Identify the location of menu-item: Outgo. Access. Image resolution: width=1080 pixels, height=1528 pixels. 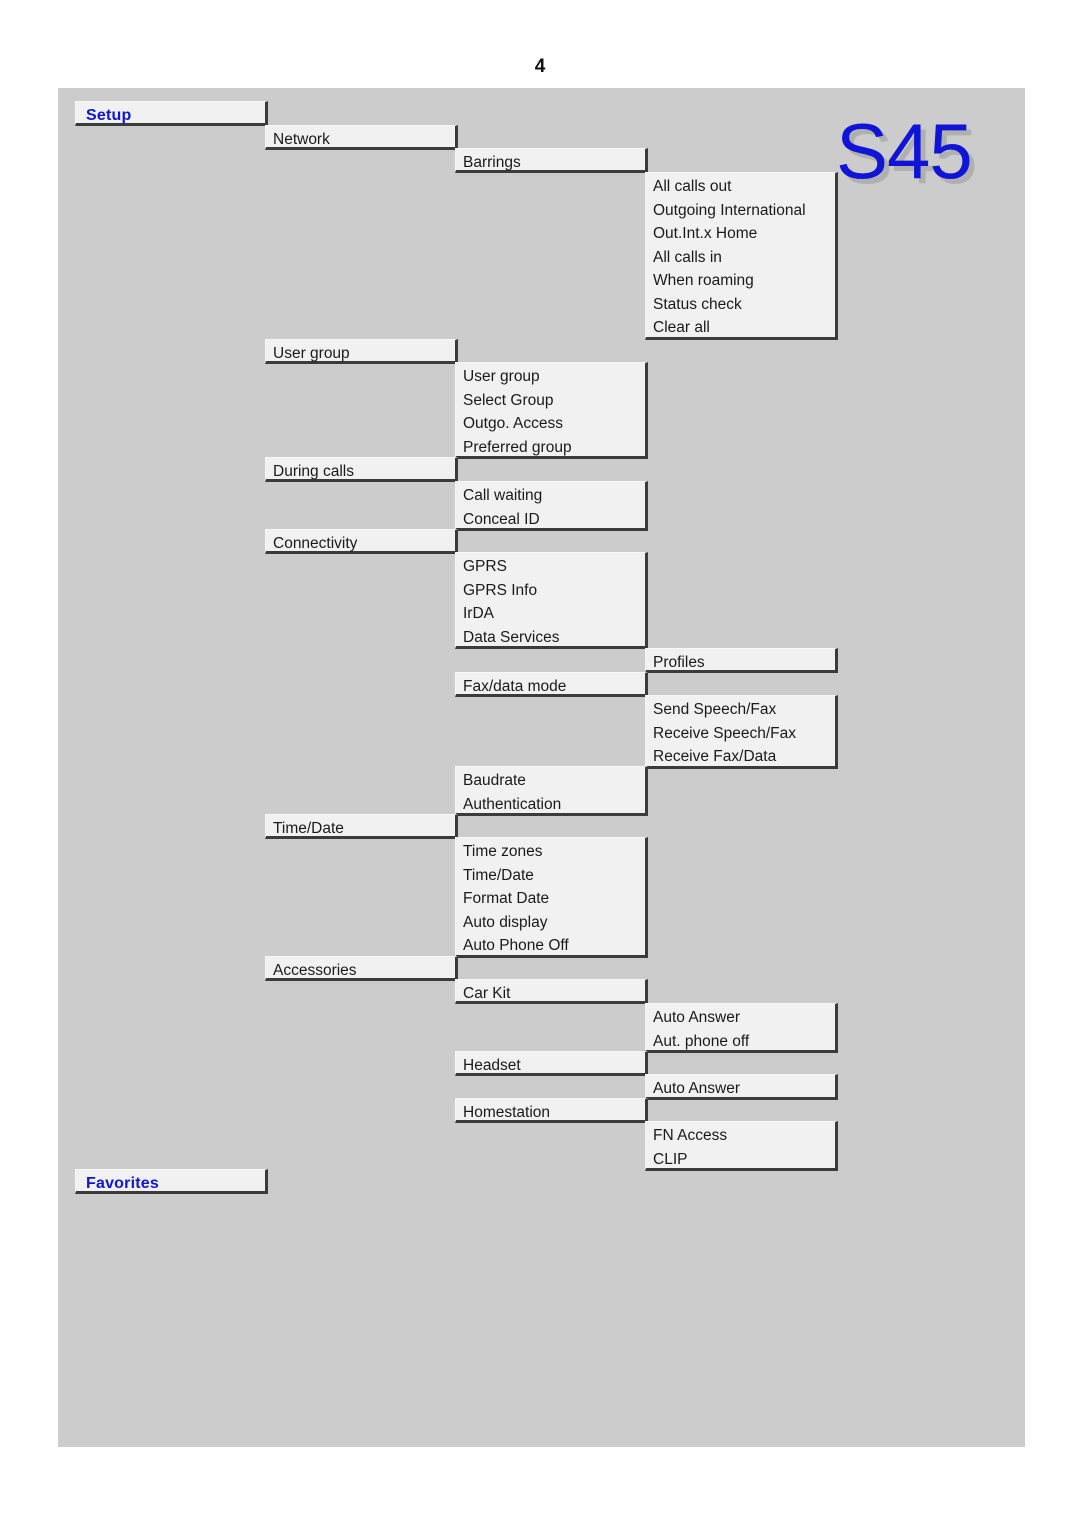
(554, 424).